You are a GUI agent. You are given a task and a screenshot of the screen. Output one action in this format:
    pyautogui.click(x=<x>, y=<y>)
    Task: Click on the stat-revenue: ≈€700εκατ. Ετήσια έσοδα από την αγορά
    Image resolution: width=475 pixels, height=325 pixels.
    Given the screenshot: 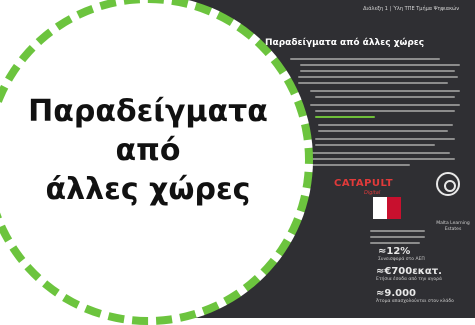 What is the action you would take?
    pyautogui.click(x=409, y=274)
    